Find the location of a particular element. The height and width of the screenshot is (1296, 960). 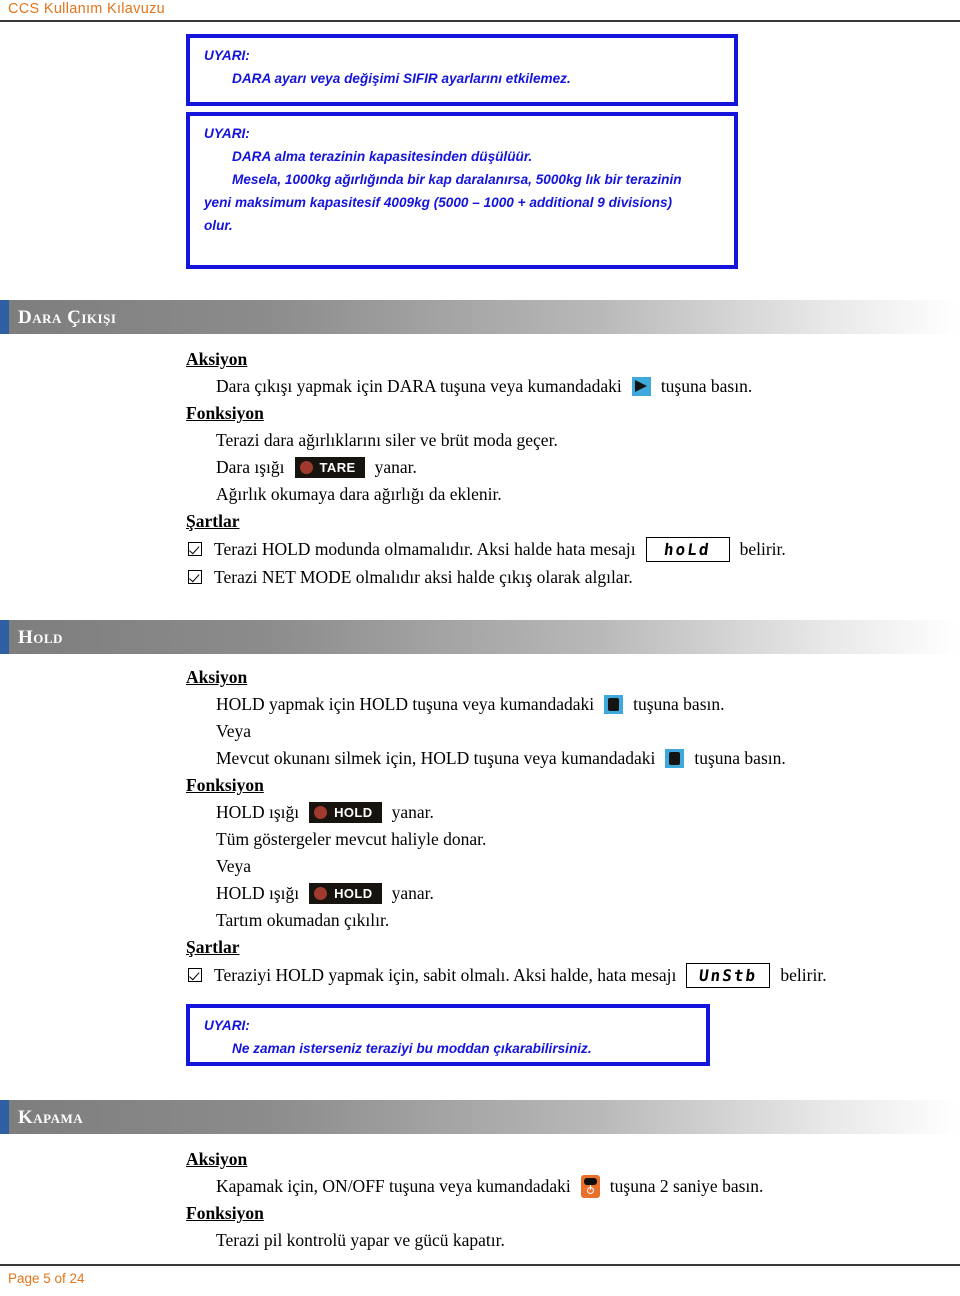

fonksiyon-text-before: Dara ışığı is located at coordinates (250, 467).